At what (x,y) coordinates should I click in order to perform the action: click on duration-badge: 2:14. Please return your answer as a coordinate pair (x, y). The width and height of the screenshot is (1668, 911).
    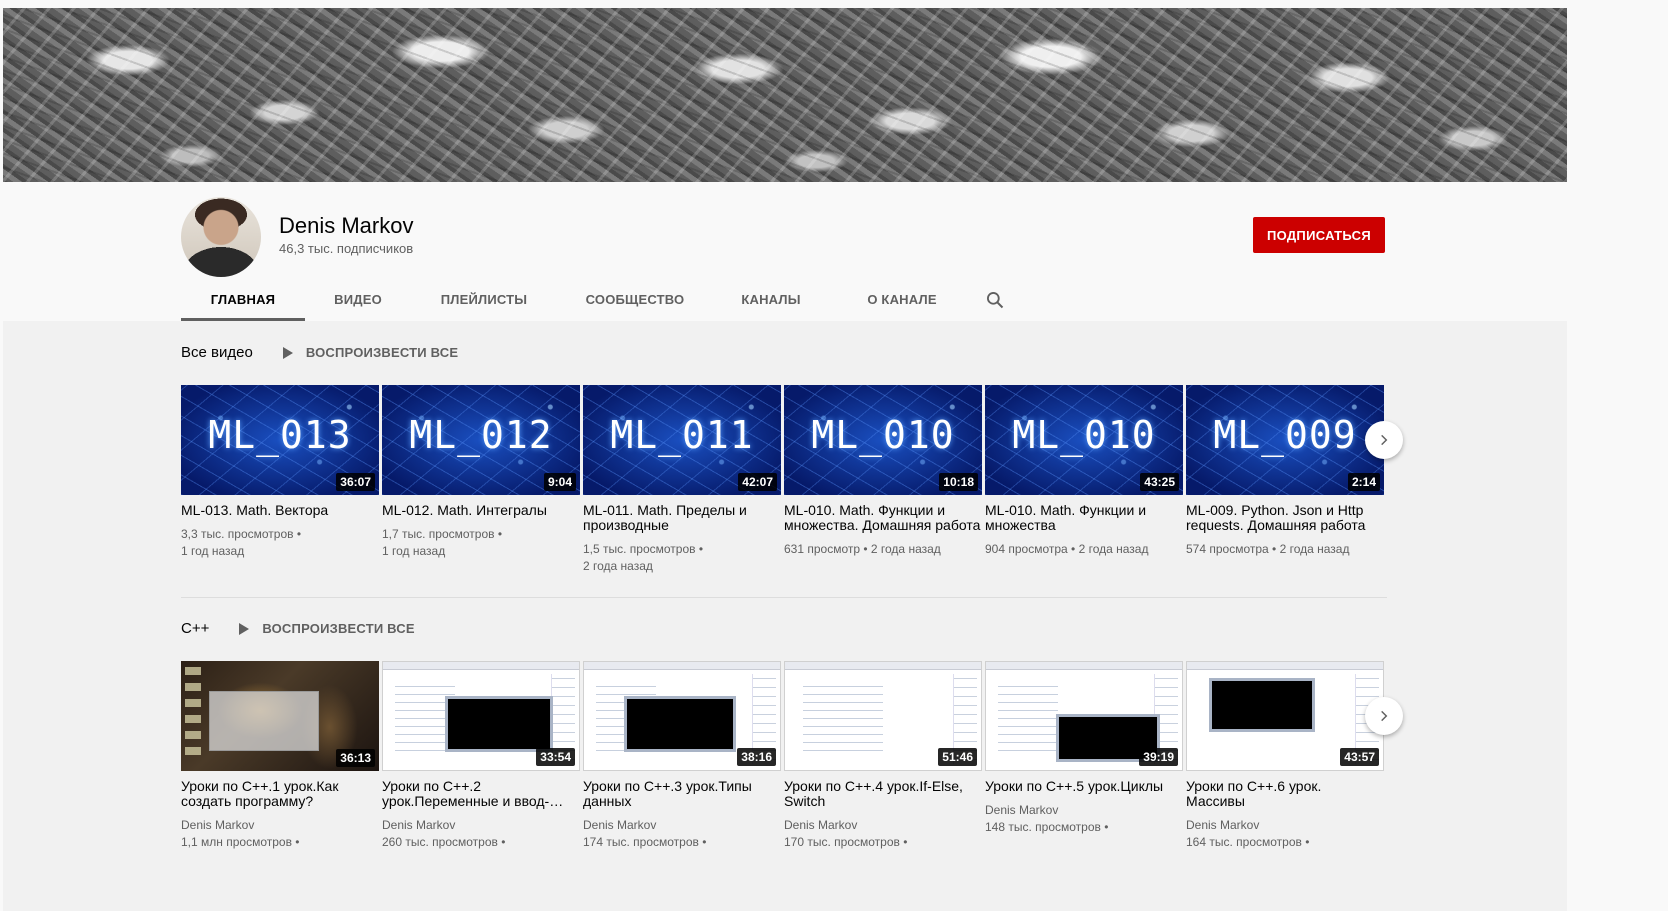
    Looking at the image, I should click on (1363, 482).